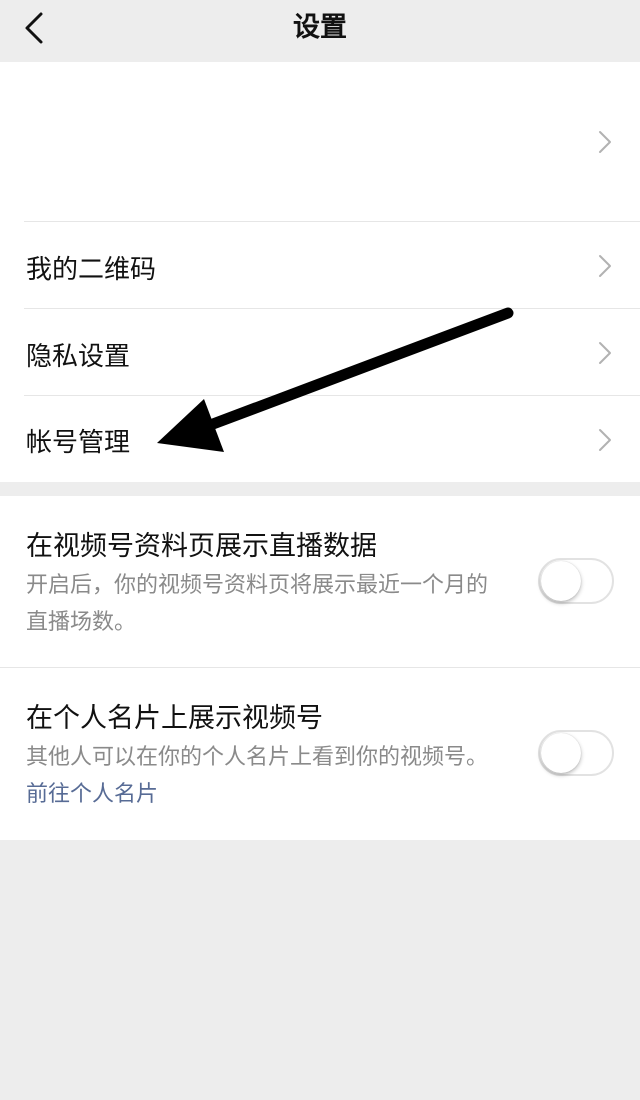 The width and height of the screenshot is (640, 1100). Describe the element at coordinates (320, 352) in the screenshot. I see `settings-row-privacy: 隐私设置` at that location.